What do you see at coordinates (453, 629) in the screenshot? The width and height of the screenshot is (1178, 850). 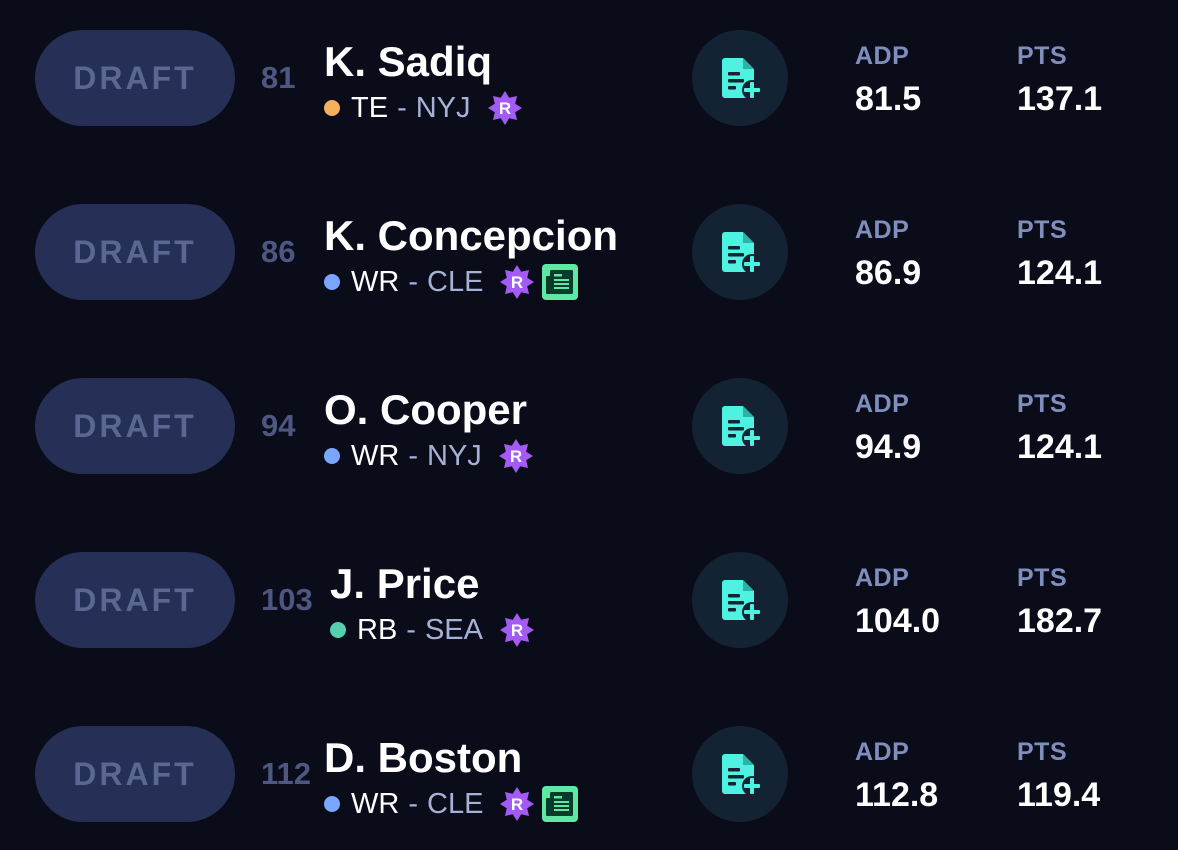 I see `player-team: SEA` at bounding box center [453, 629].